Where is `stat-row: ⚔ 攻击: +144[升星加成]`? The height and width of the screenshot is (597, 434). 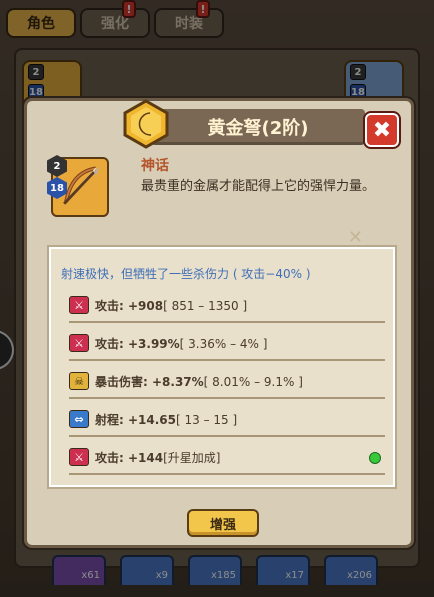 stat-row: ⚔ 攻击: +144[升星加成] is located at coordinates (227, 458).